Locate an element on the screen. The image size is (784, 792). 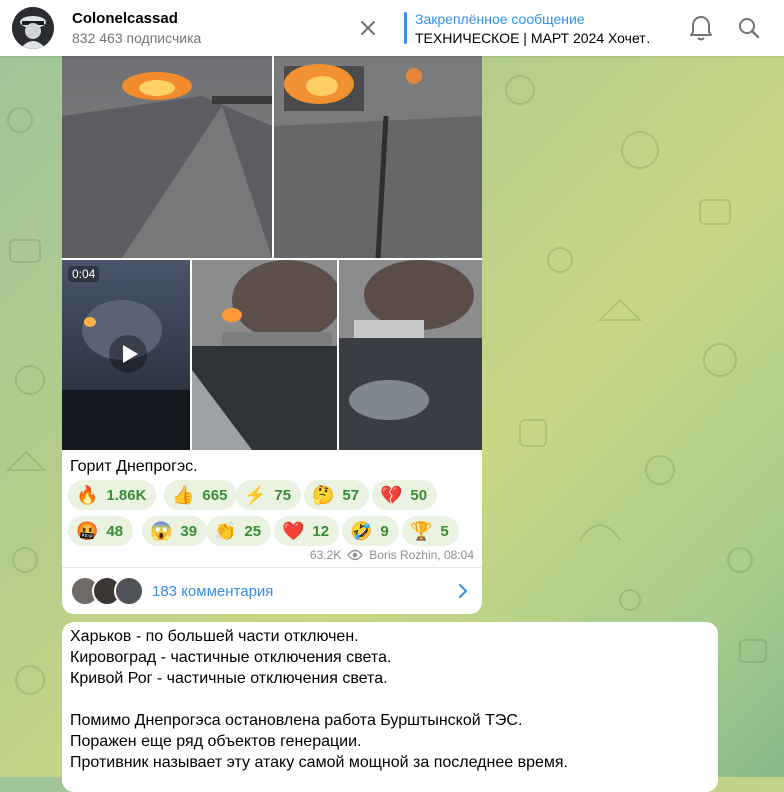
reaction-emoji: 🤔 is located at coordinates (323, 494).